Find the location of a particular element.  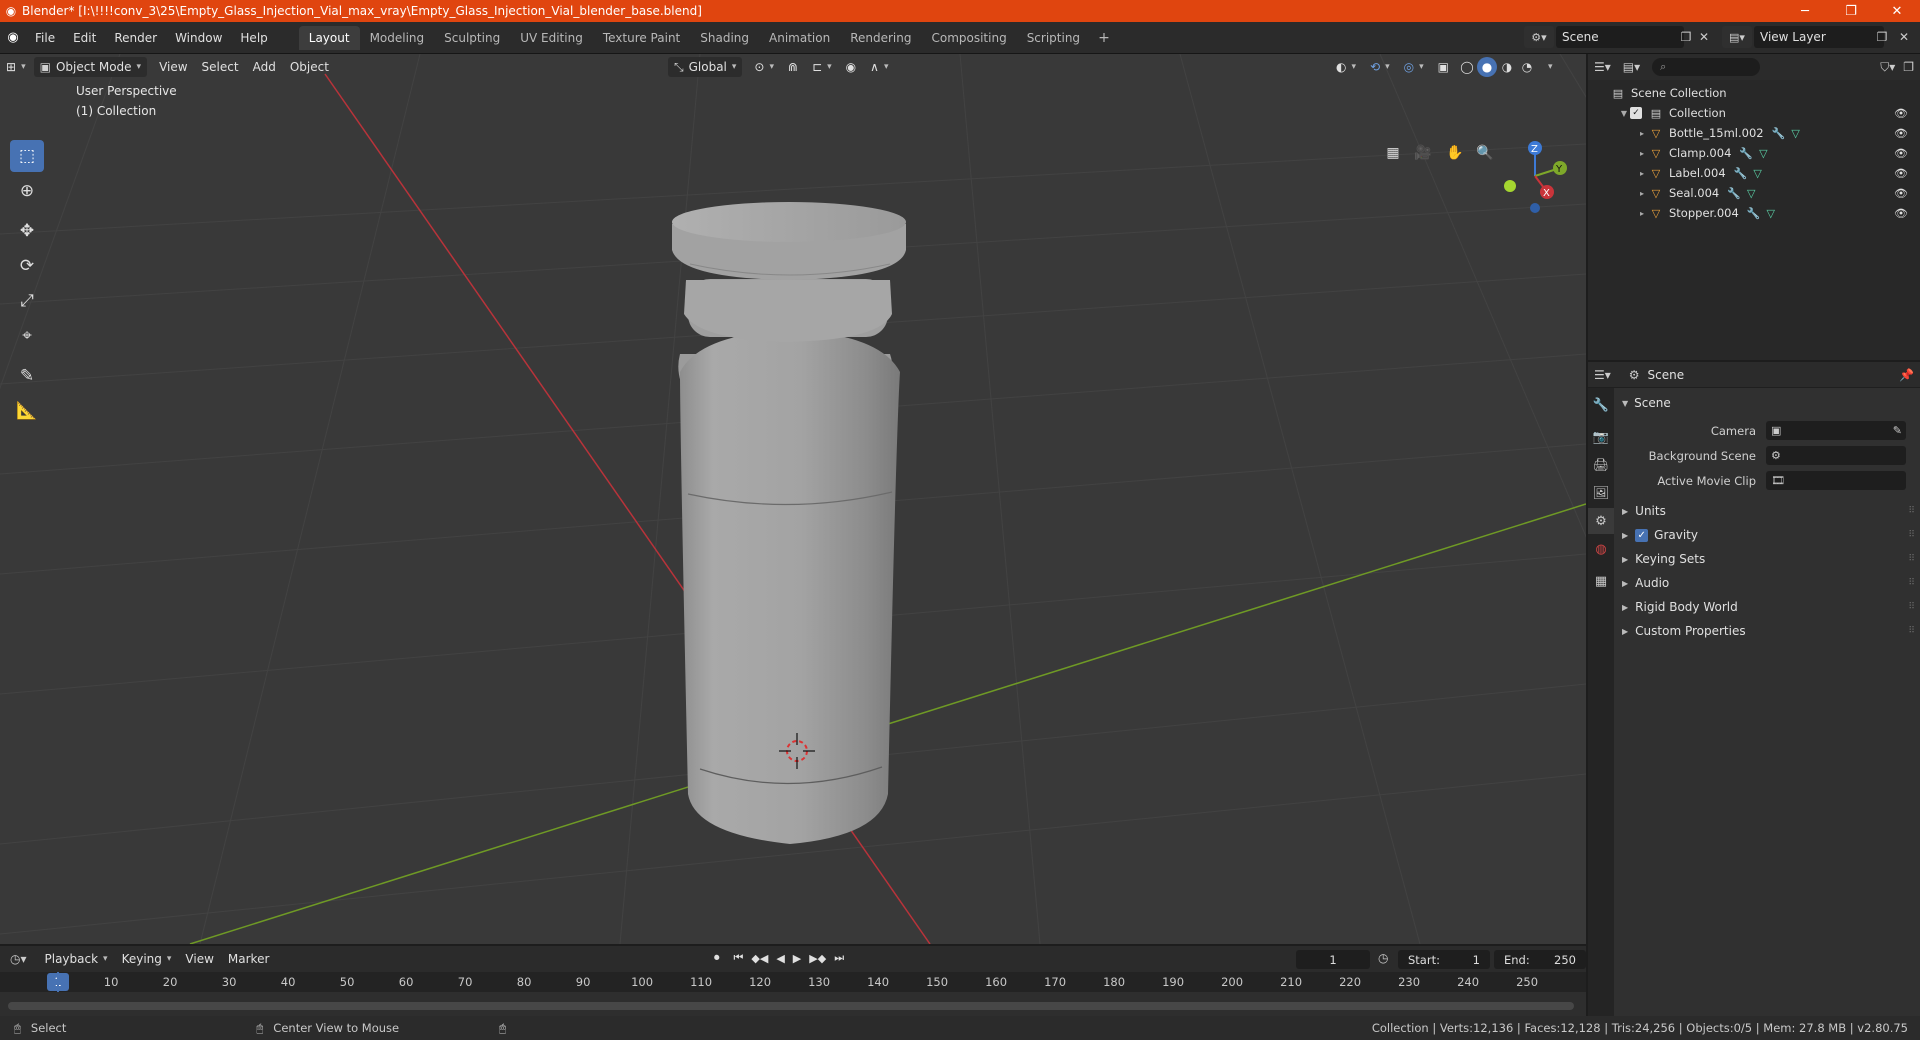

transform-tool-icon: ⌖ is located at coordinates (27, 336).